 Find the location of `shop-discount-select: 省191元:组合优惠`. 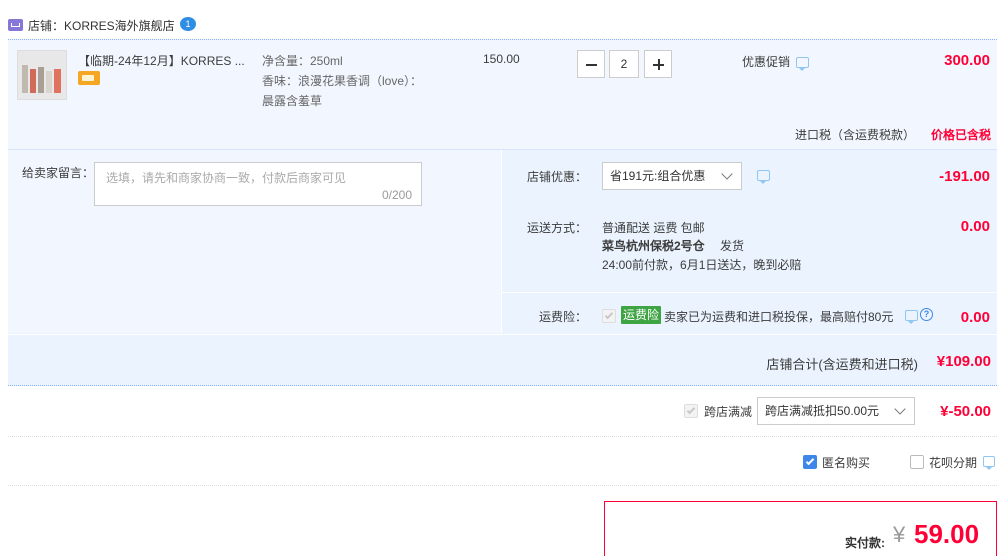

shop-discount-select: 省191元:组合优惠 is located at coordinates (672, 176).